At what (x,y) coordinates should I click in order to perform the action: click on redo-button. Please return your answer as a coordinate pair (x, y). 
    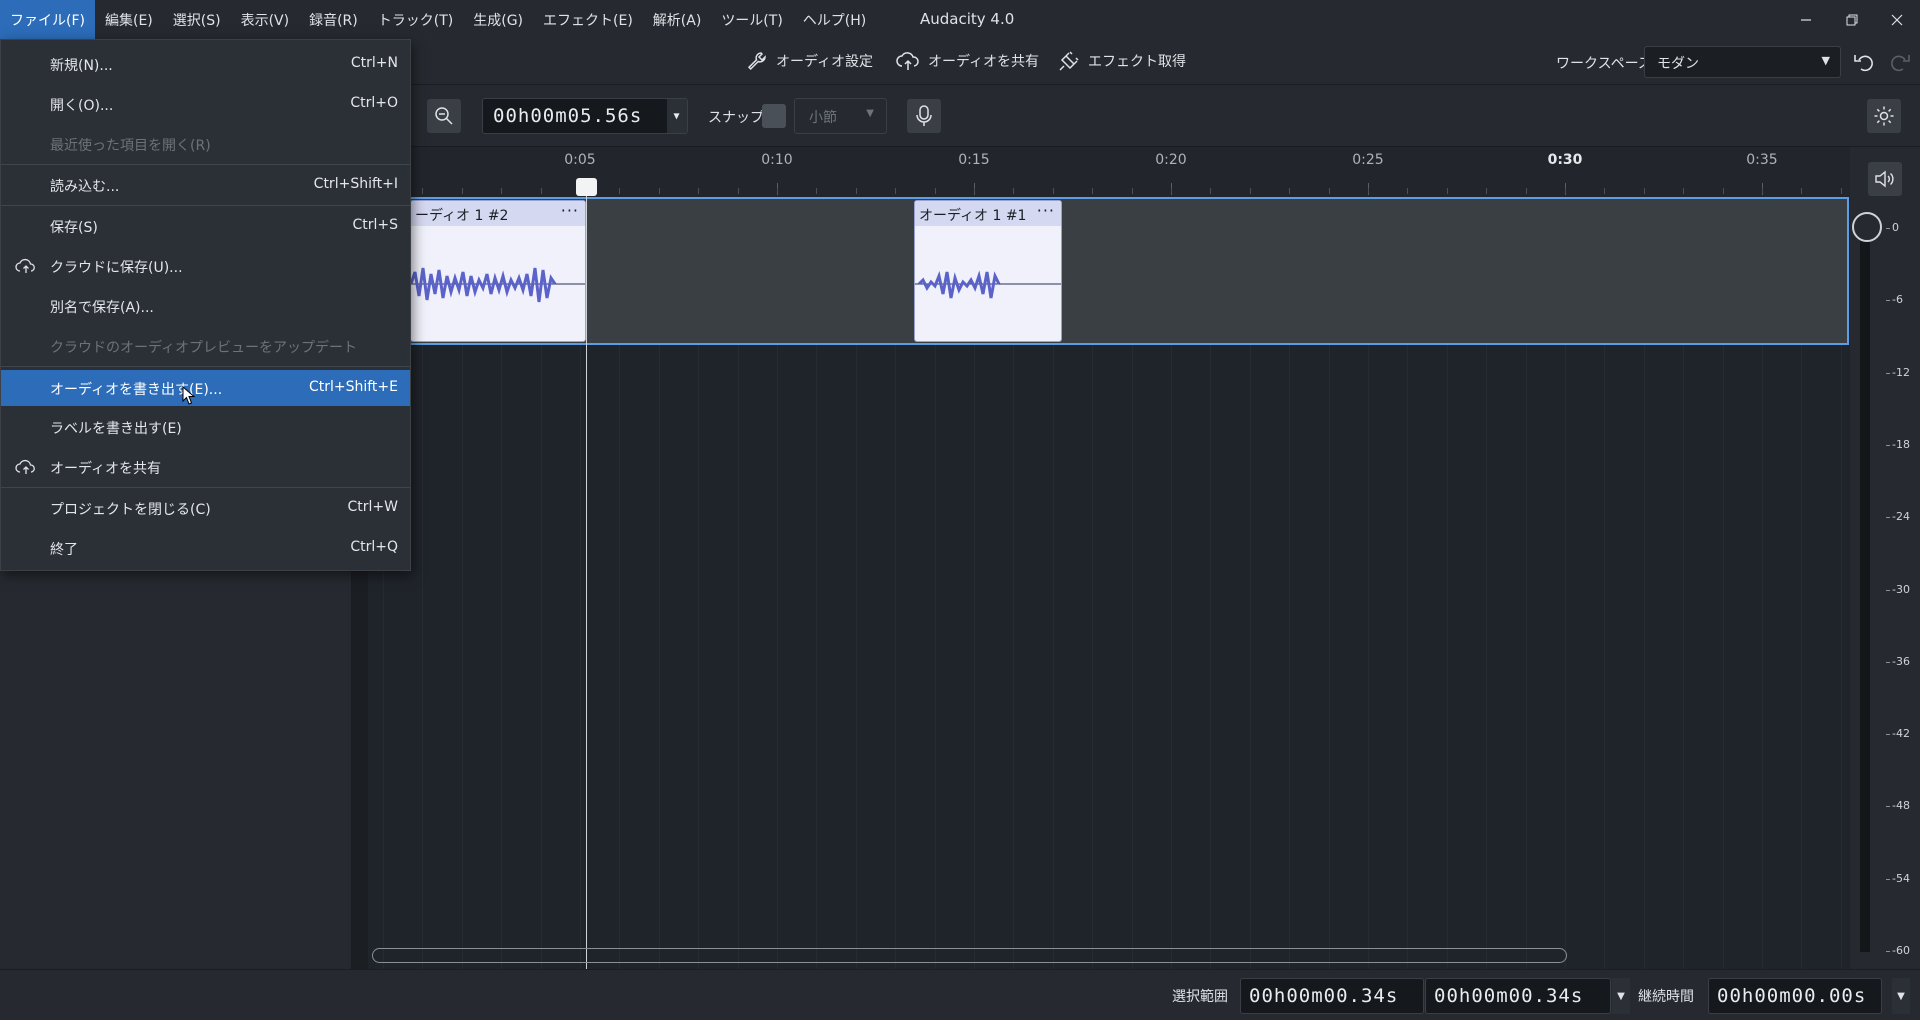
    Looking at the image, I should click on (1900, 62).